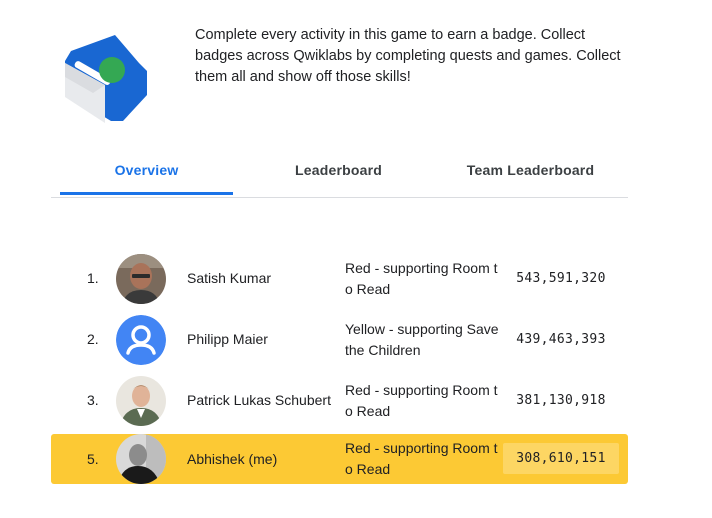  What do you see at coordinates (93, 459) in the screenshot?
I see `rank-number: 5.` at bounding box center [93, 459].